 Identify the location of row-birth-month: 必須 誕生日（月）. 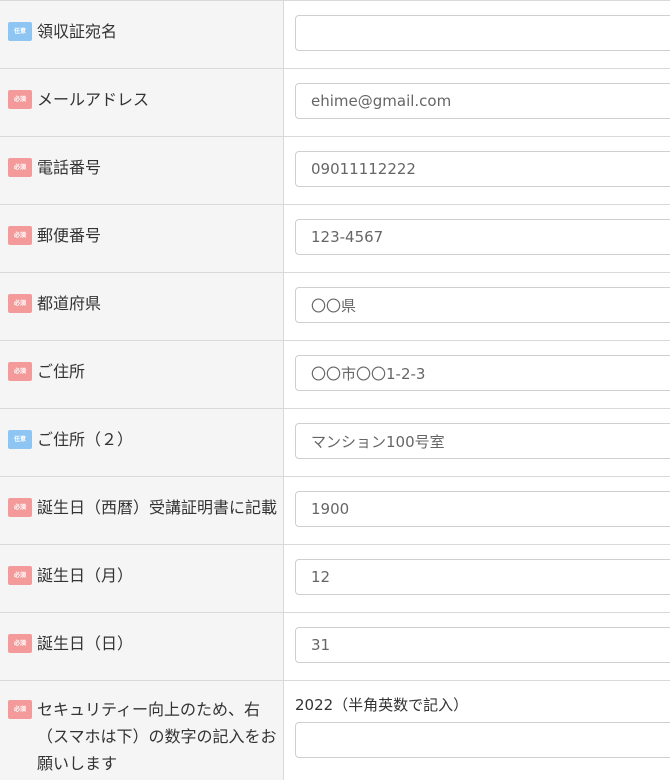
(335, 579).